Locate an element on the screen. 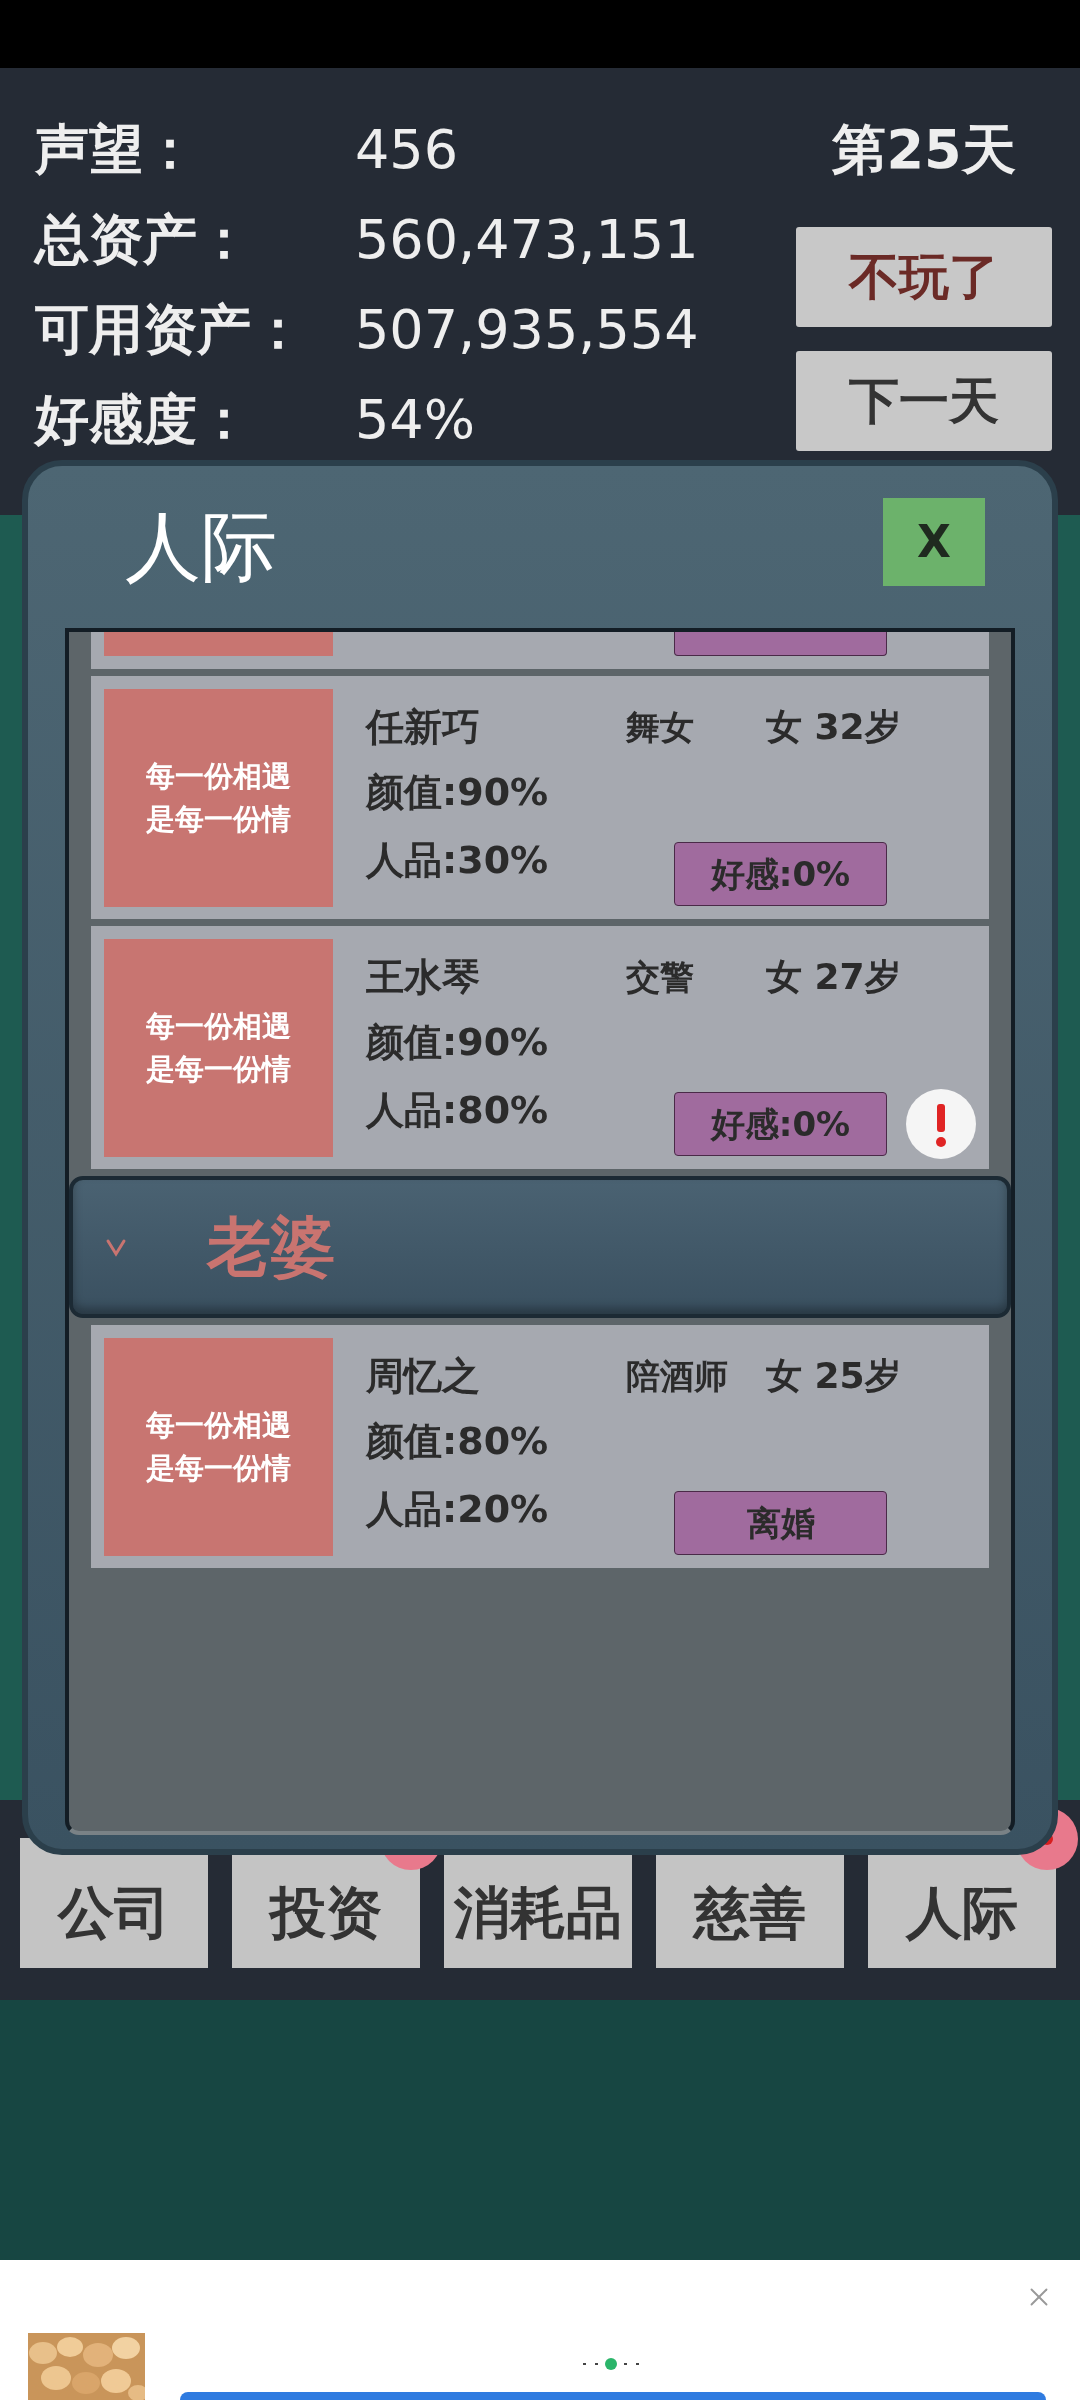 Image resolution: width=1080 pixels, height=2400 pixels. stat-label: 好感度： is located at coordinates (143, 420).